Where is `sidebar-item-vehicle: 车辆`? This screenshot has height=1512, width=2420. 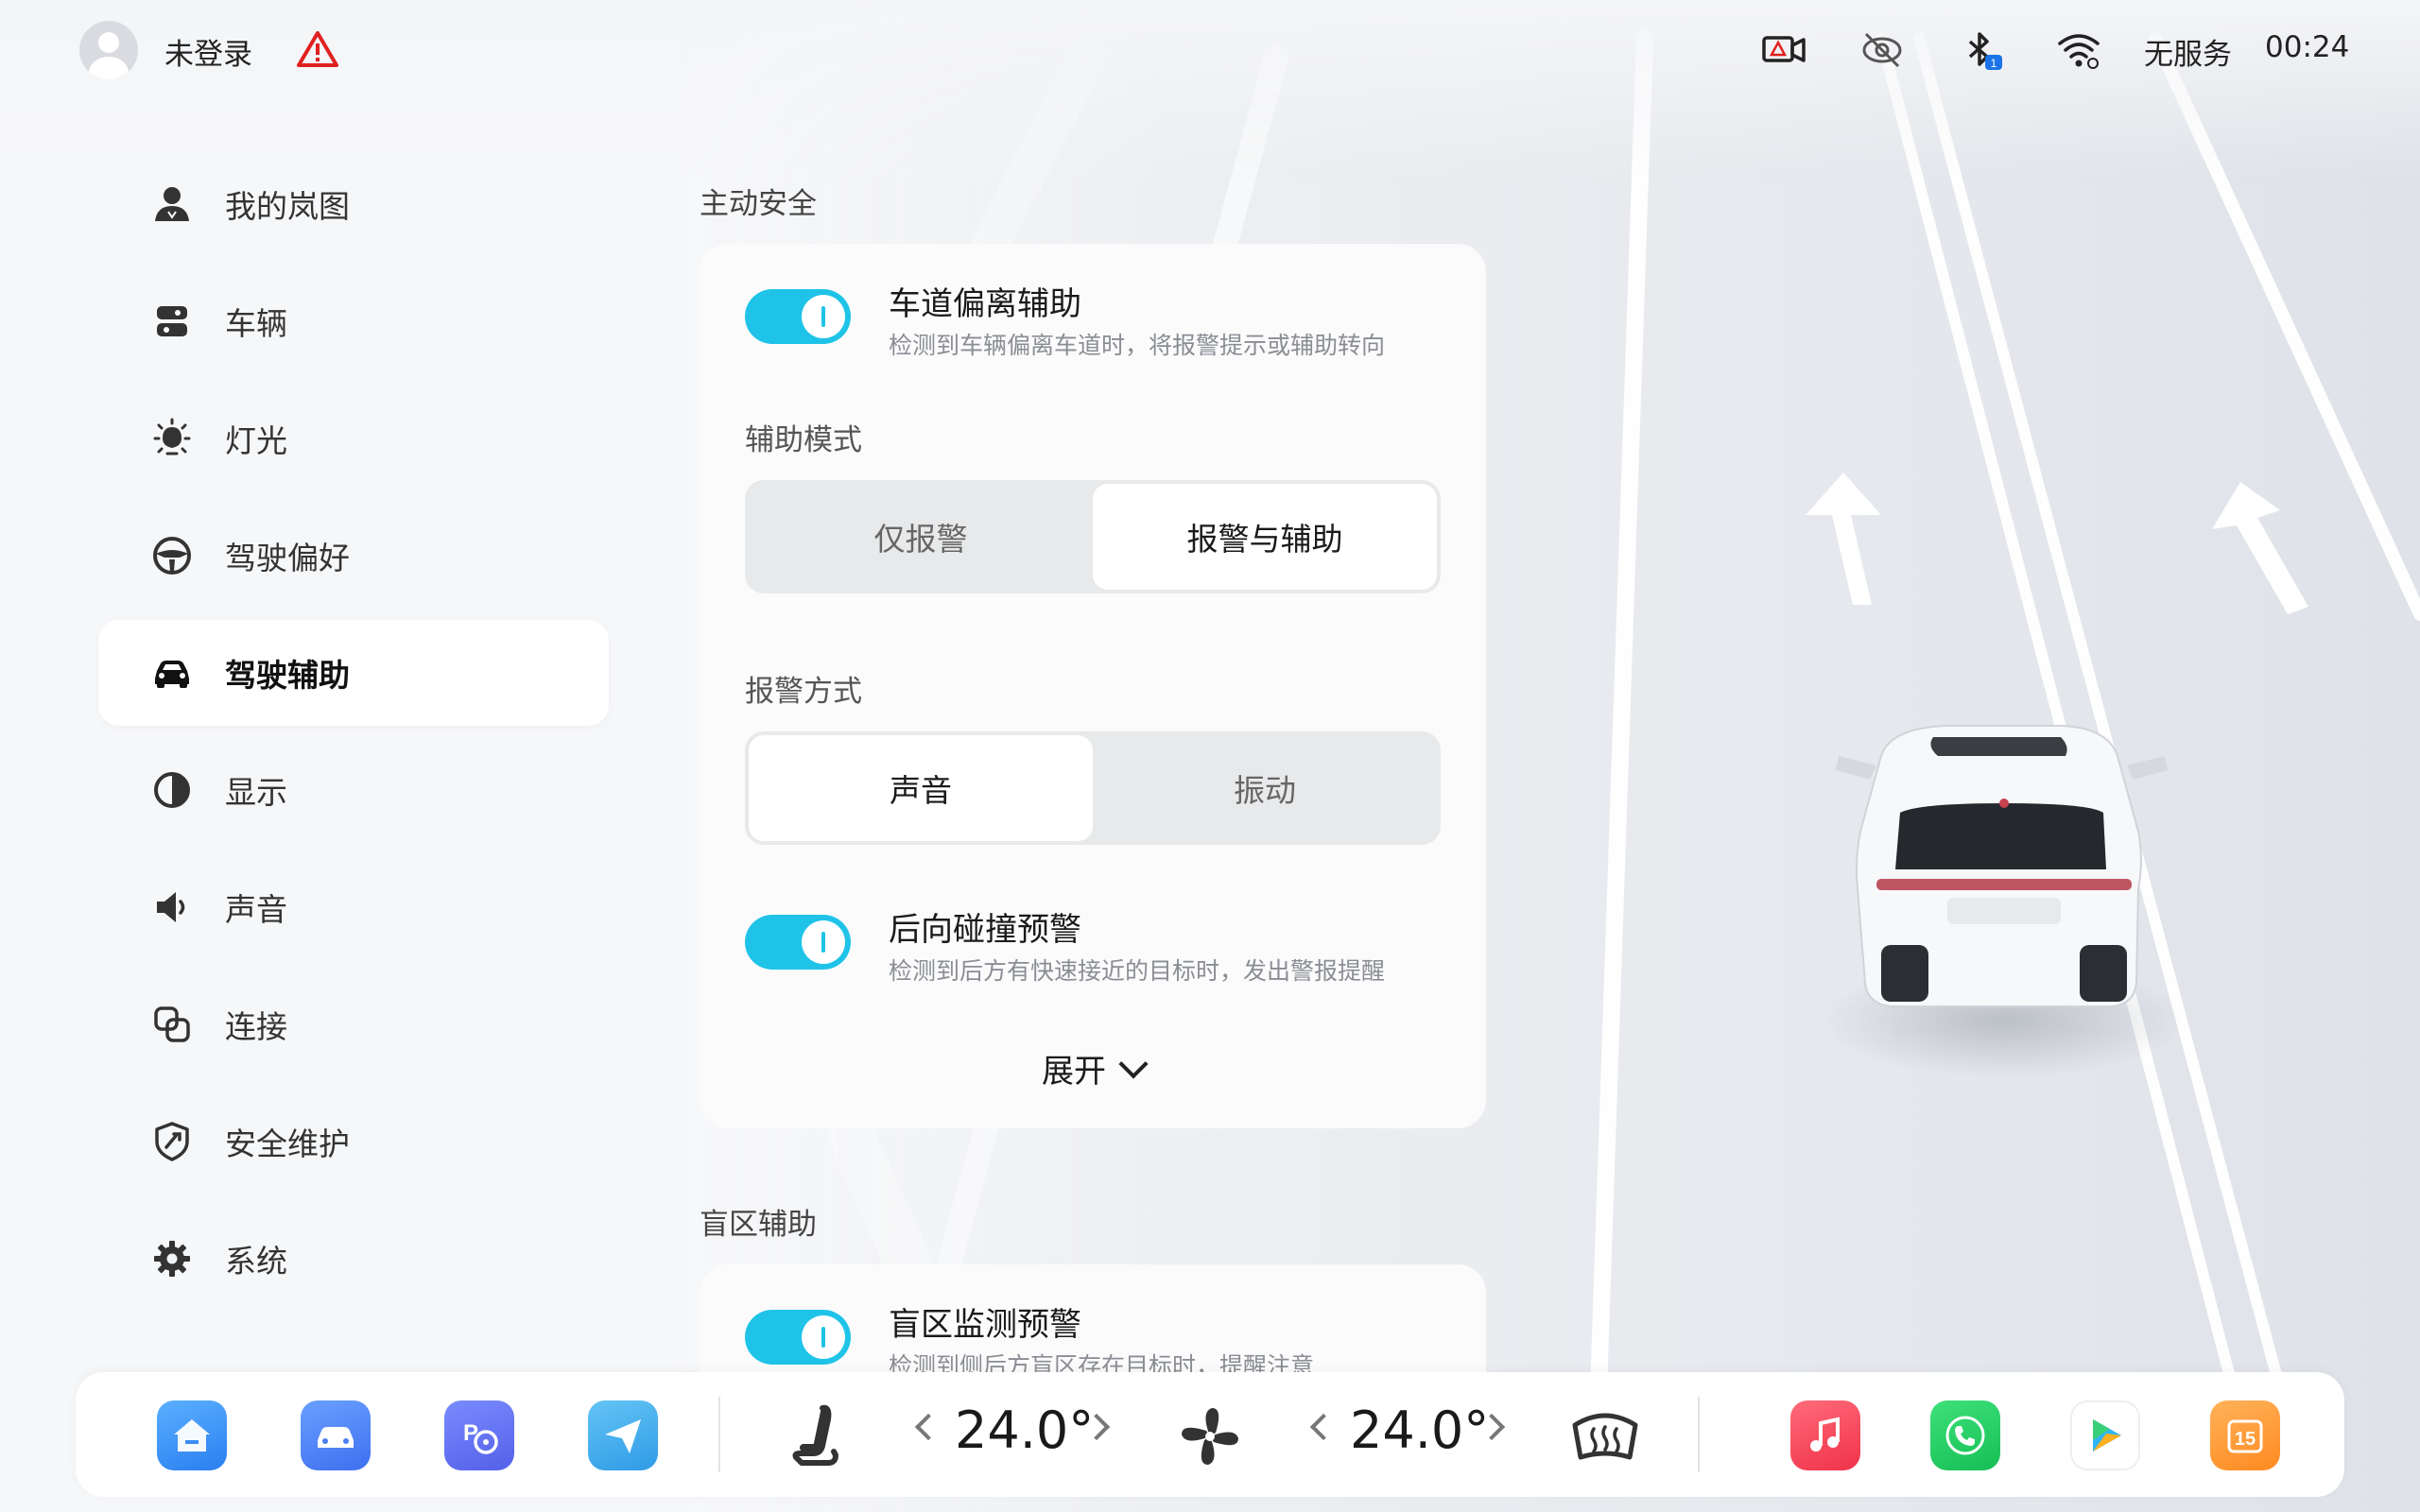
sidebar-item-vehicle: 车辆 is located at coordinates (353, 321).